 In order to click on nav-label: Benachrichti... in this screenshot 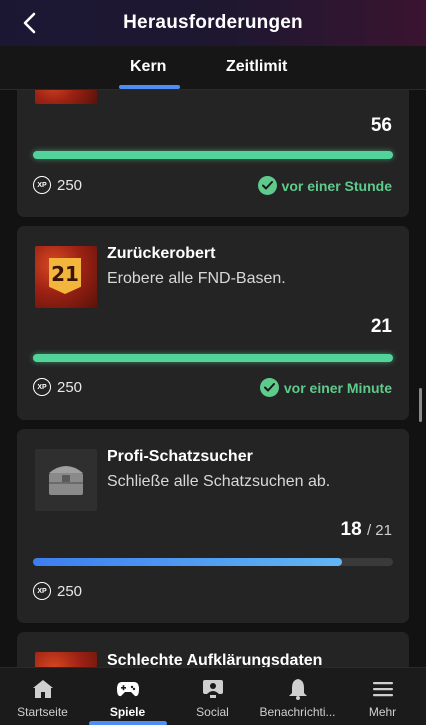, I will do `click(297, 712)`.